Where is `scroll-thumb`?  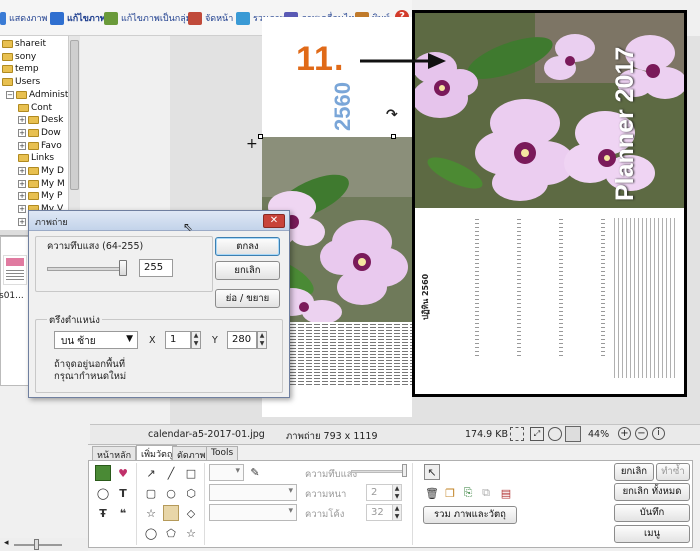 scroll-thumb is located at coordinates (74, 115).